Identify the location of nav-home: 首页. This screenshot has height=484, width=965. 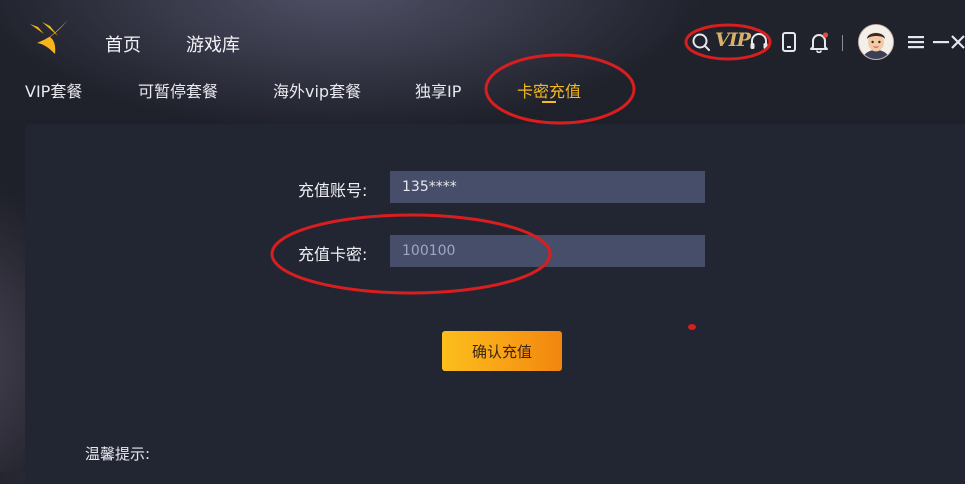
(123, 44).